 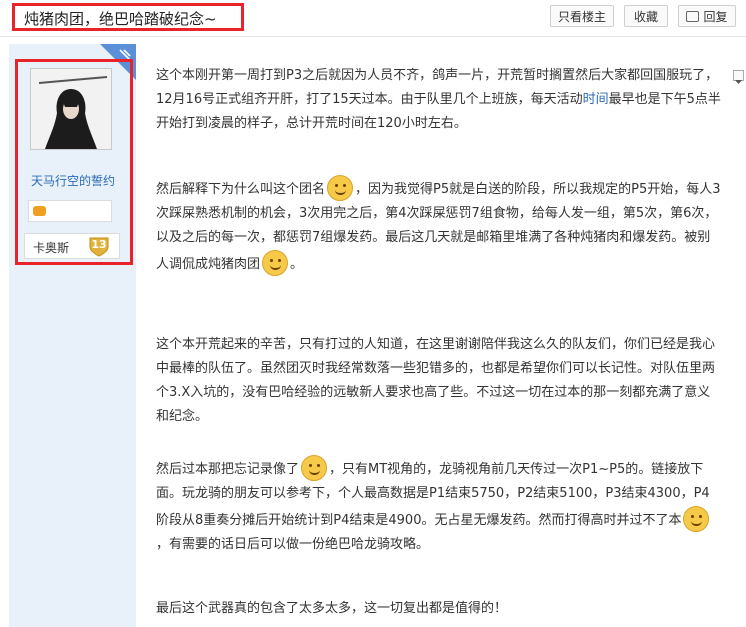 What do you see at coordinates (696, 519) in the screenshot?
I see `emoji-shy-icon` at bounding box center [696, 519].